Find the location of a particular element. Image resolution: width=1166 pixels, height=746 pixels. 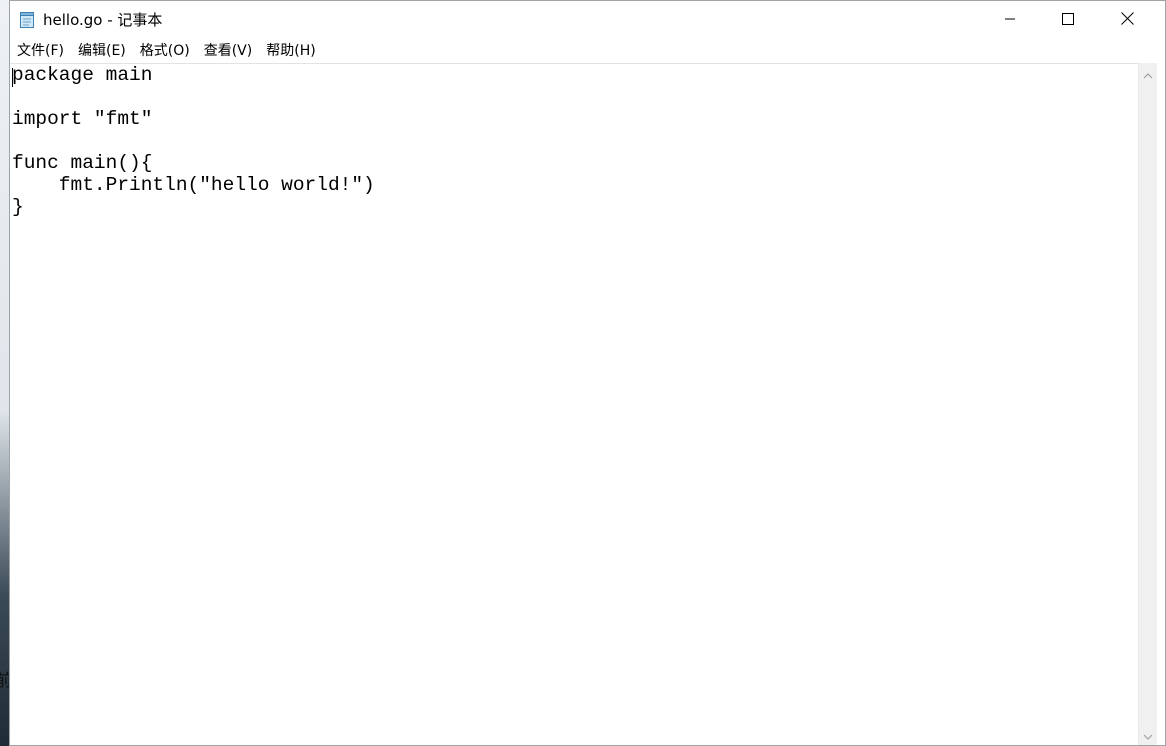

window-title: hello.go - 记事本 is located at coordinates (103, 20).